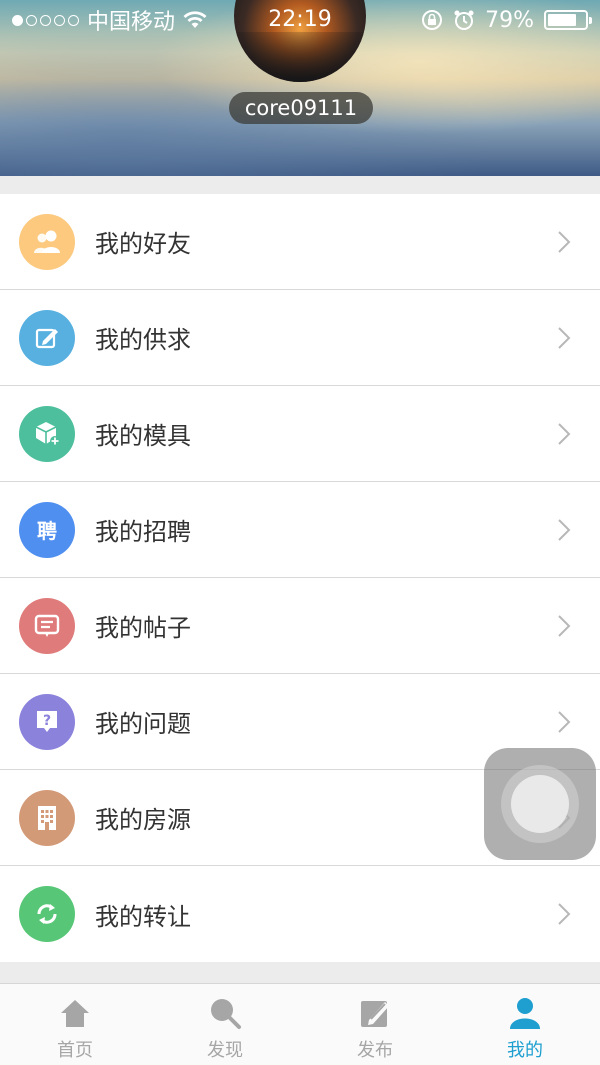 The image size is (600, 1065). I want to click on rotation-lock-icon, so click(432, 20).